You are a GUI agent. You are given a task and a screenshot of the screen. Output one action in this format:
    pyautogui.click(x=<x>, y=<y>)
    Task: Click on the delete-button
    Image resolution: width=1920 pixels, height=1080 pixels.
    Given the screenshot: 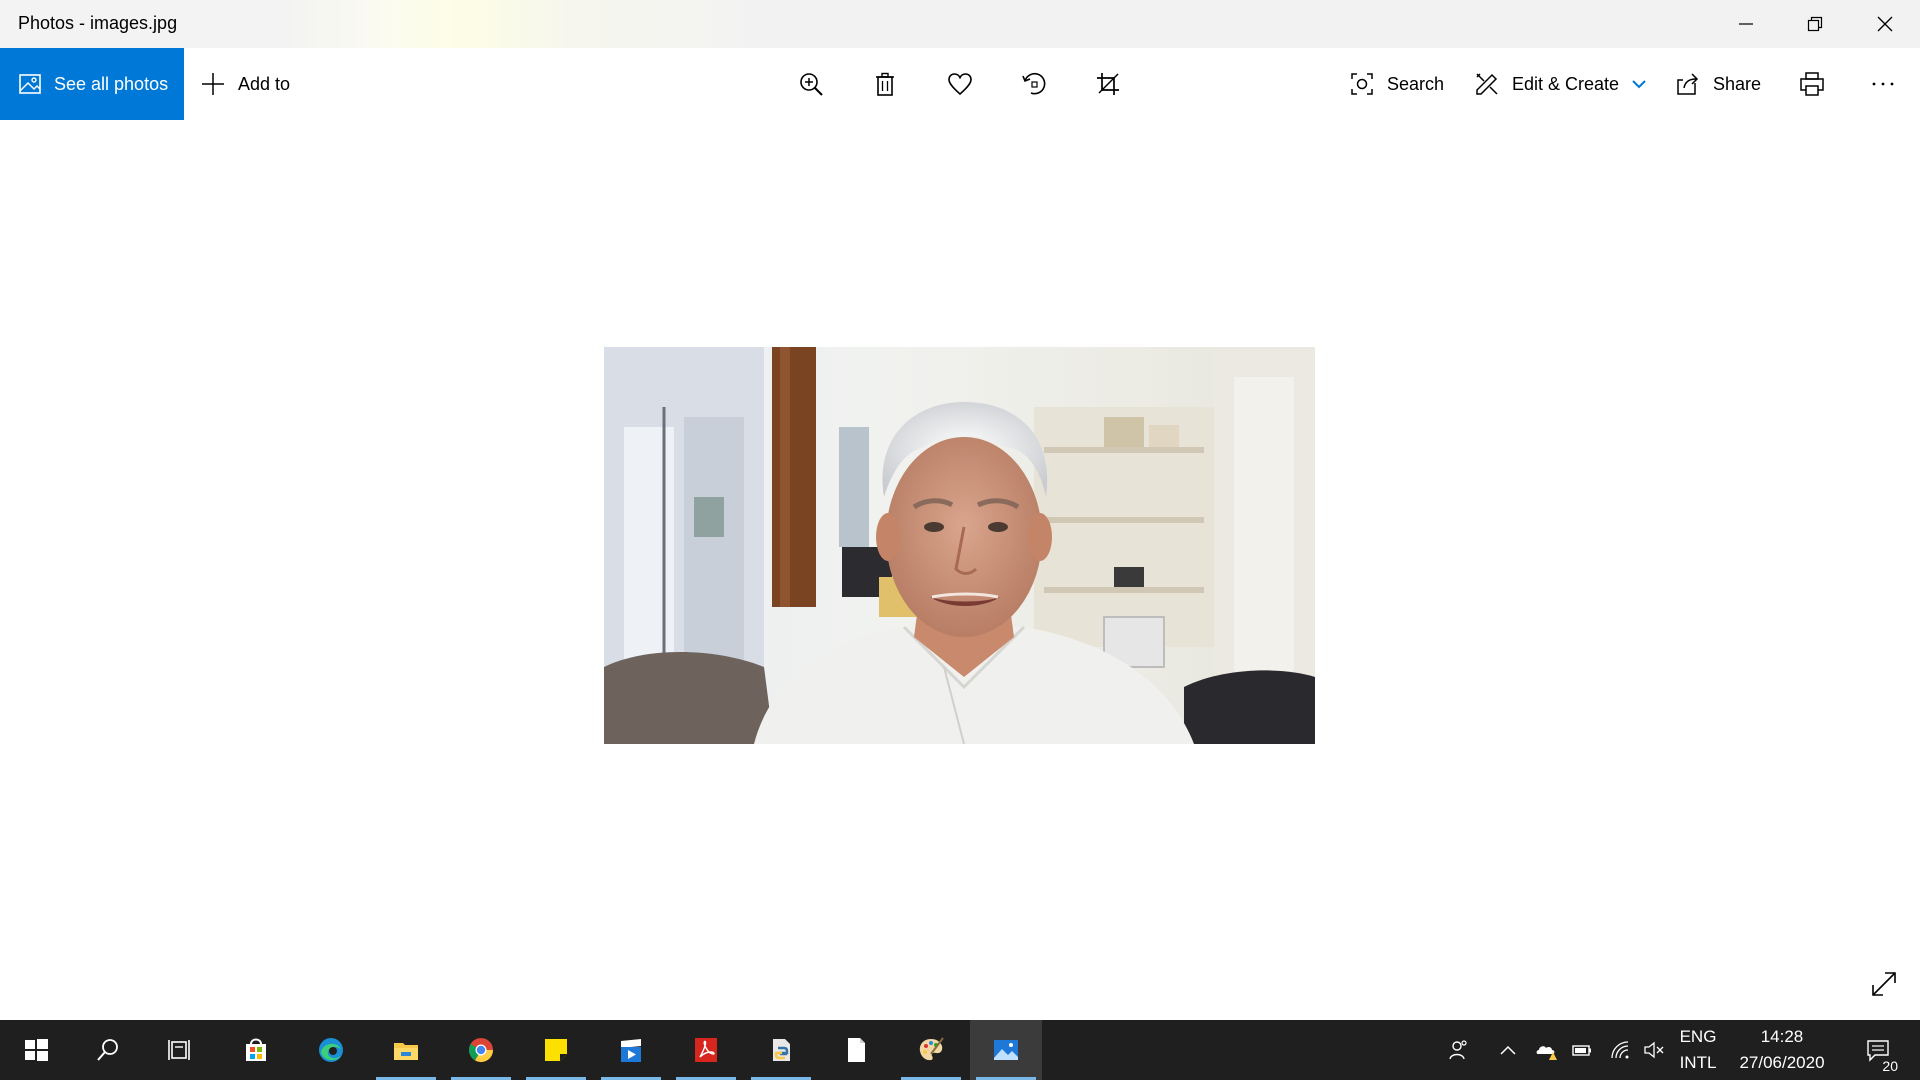 What is the action you would take?
    pyautogui.click(x=885, y=84)
    